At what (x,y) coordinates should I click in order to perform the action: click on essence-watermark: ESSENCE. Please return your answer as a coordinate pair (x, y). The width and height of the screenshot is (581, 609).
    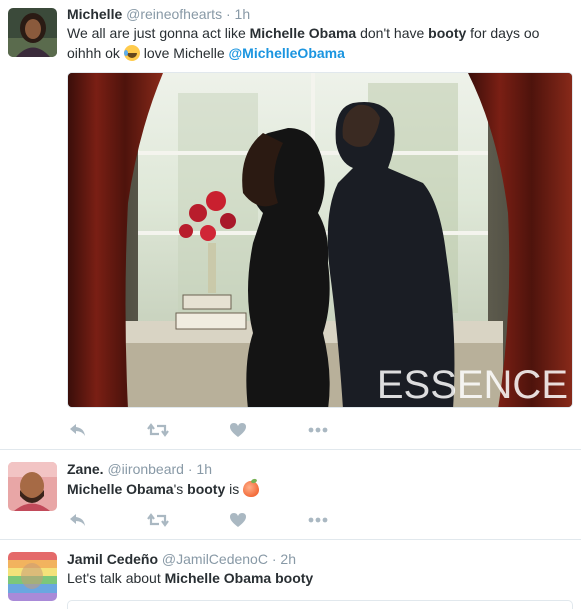
    Looking at the image, I should click on (472, 385).